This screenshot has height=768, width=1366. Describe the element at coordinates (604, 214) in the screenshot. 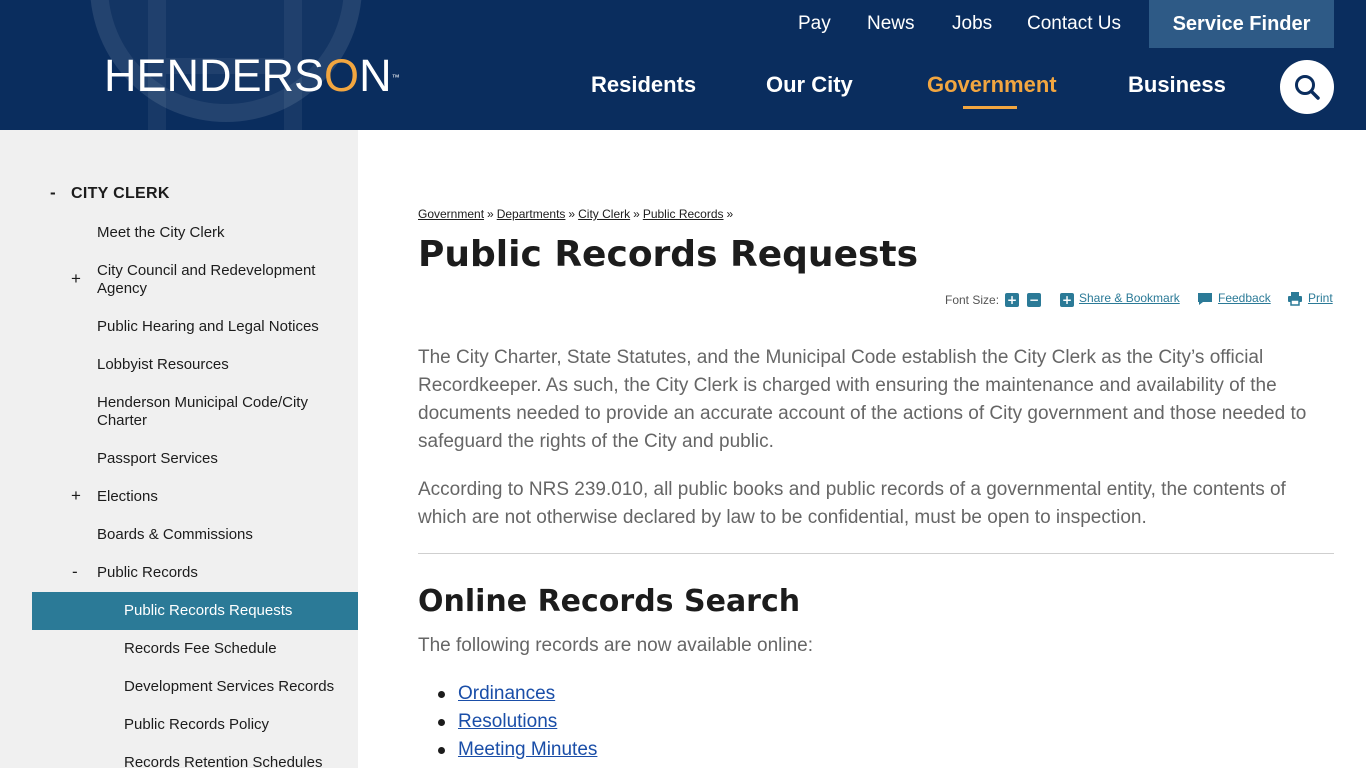

I see `breadcrumb-city-clerk: City Clerk` at that location.